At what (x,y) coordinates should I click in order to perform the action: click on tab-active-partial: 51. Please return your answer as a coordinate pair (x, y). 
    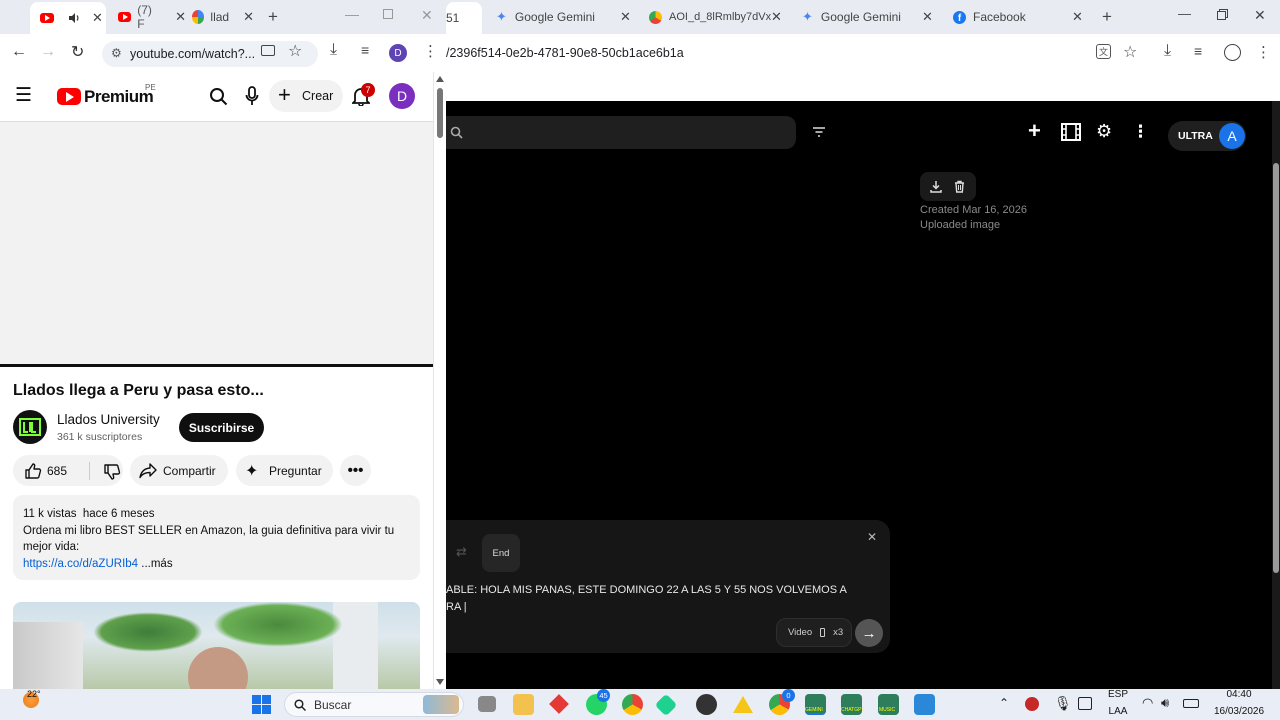
    Looking at the image, I should click on (464, 18).